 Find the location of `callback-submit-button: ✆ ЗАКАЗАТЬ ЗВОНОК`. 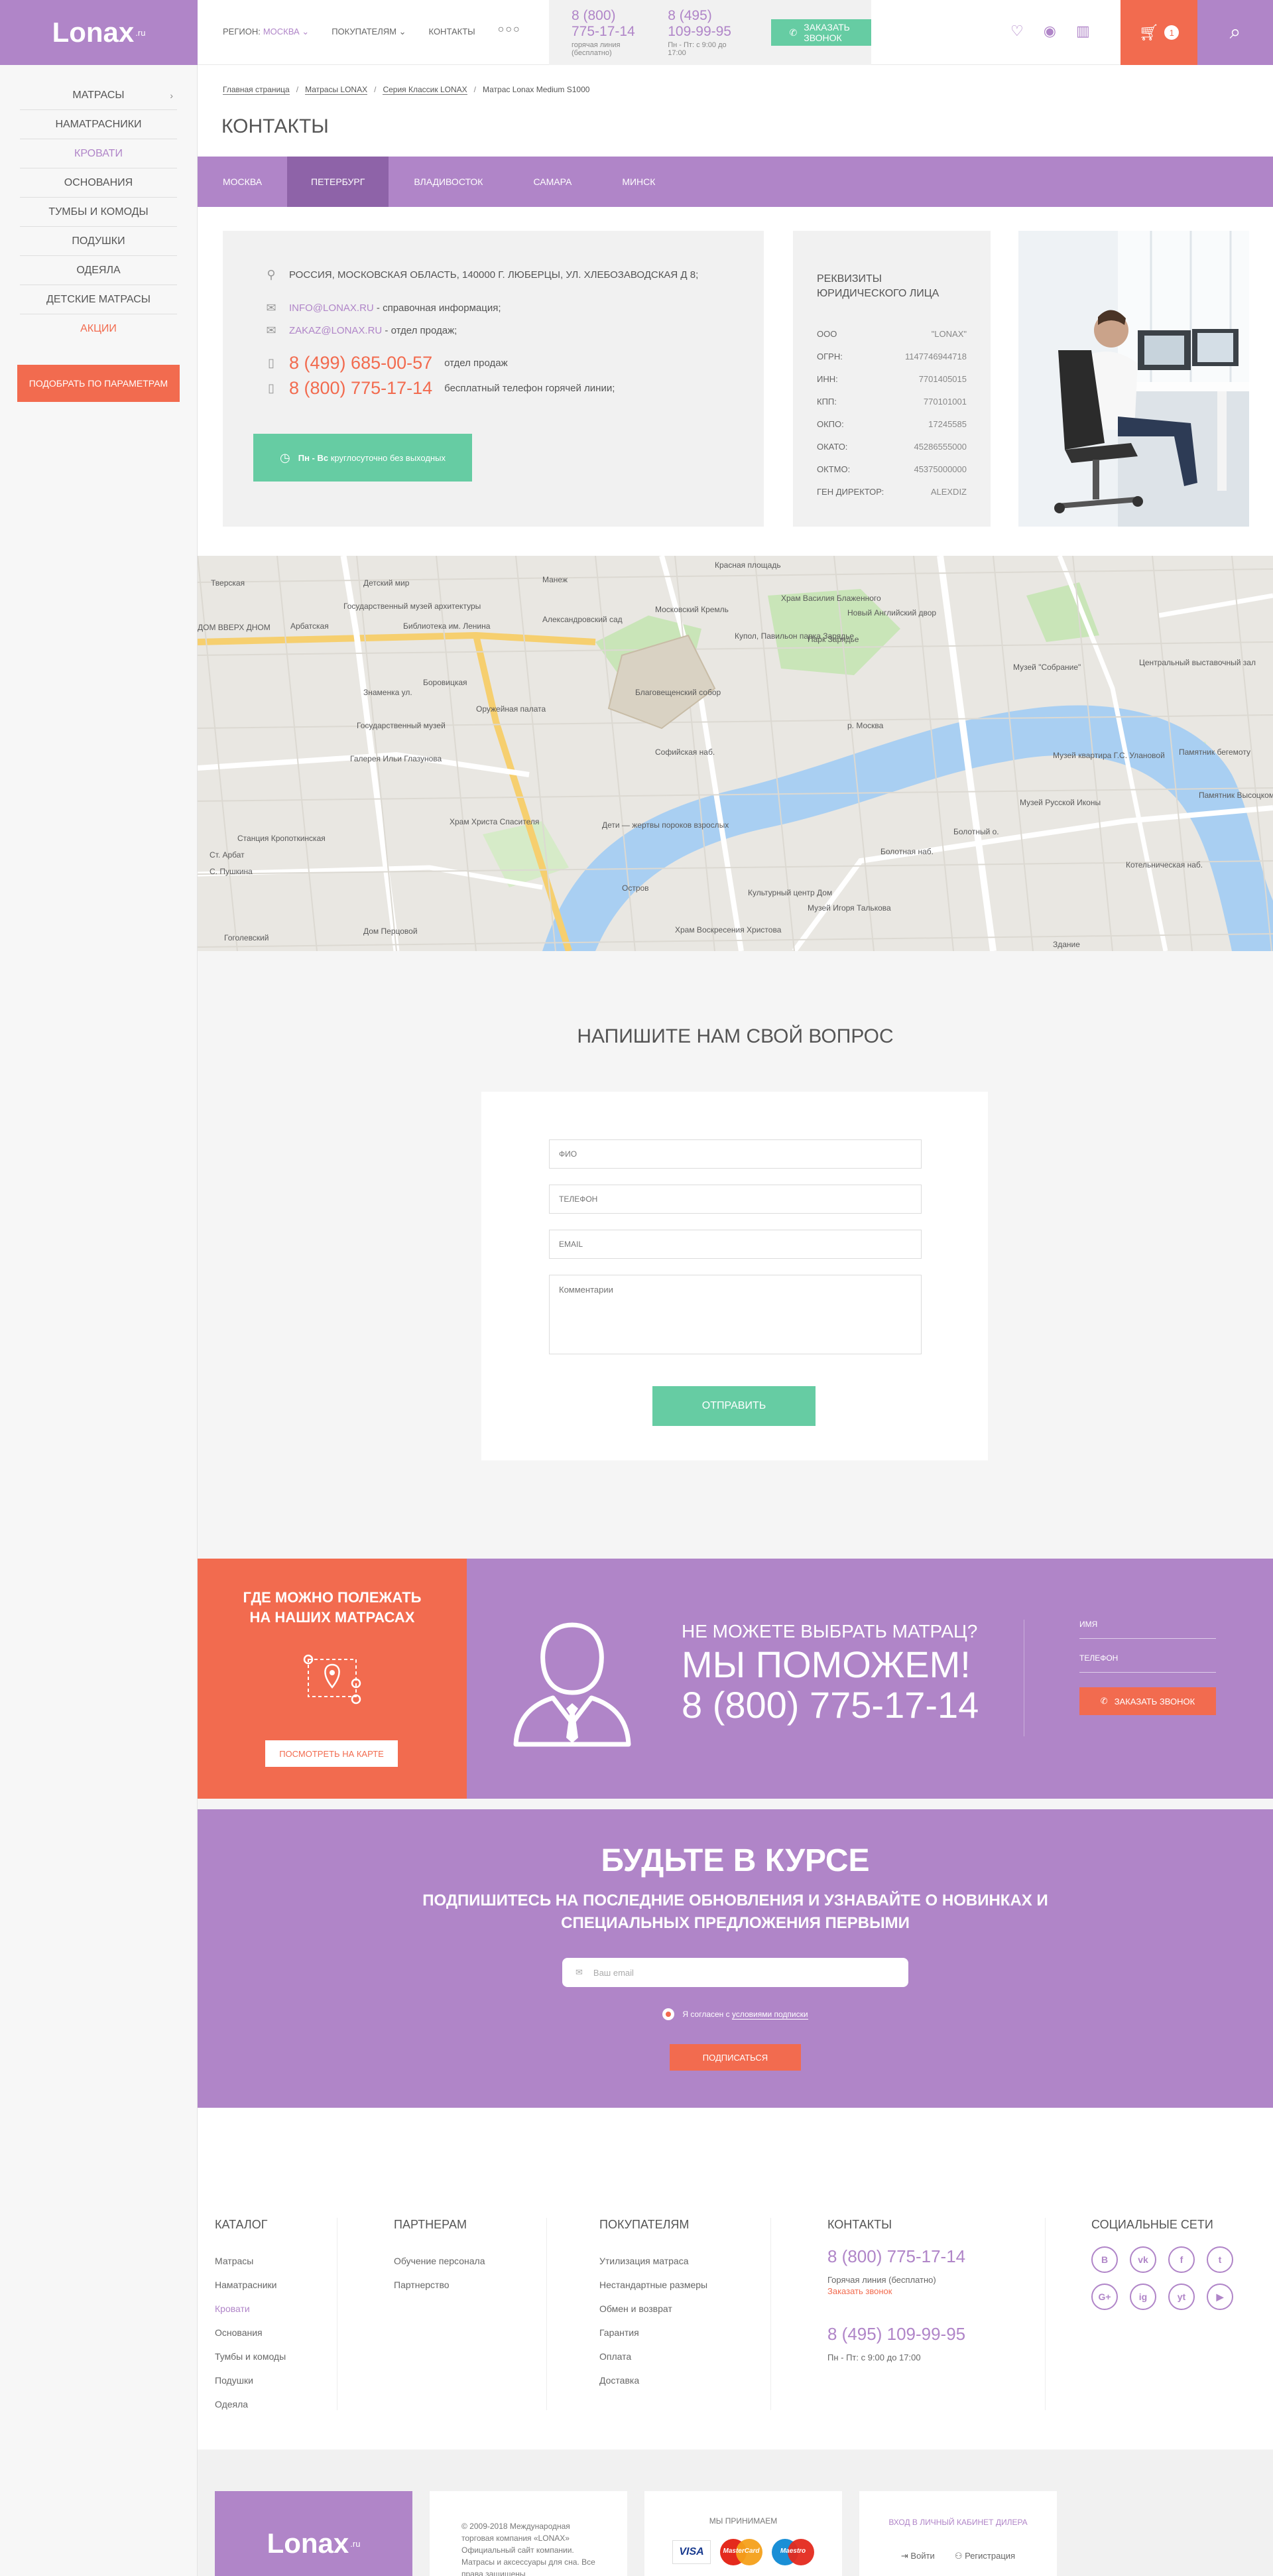

callback-submit-button: ✆ ЗАКАЗАТЬ ЗВОНОК is located at coordinates (1147, 1701).